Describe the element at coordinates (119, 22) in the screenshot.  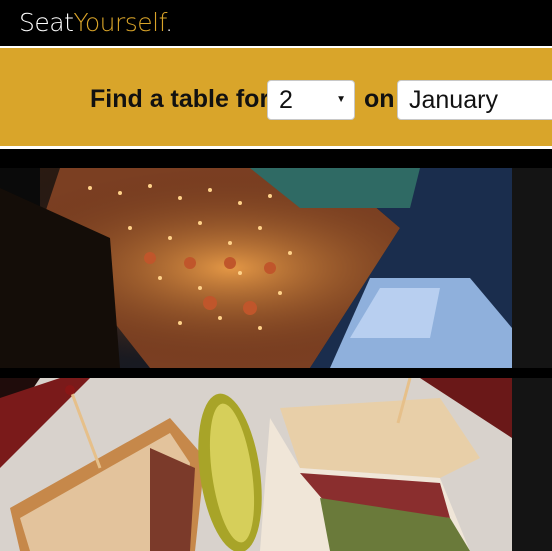
I see `logo-text-yourself: Yourself` at that location.